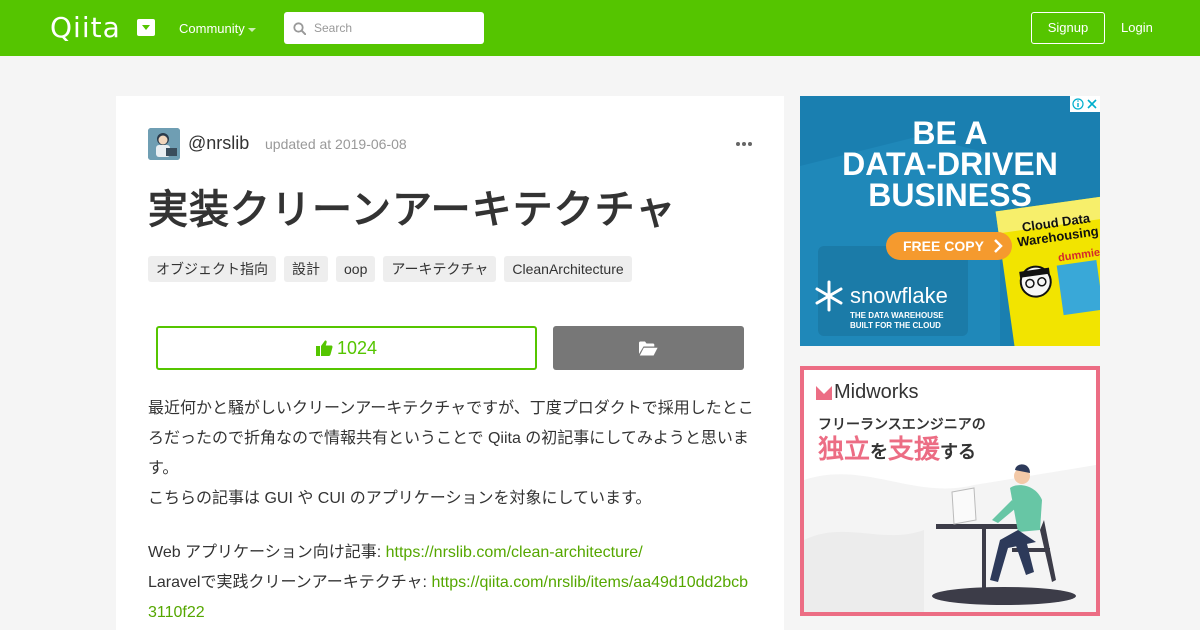 This screenshot has height=630, width=1200. What do you see at coordinates (876, 392) in the screenshot?
I see `midworks-brand: Midworks` at bounding box center [876, 392].